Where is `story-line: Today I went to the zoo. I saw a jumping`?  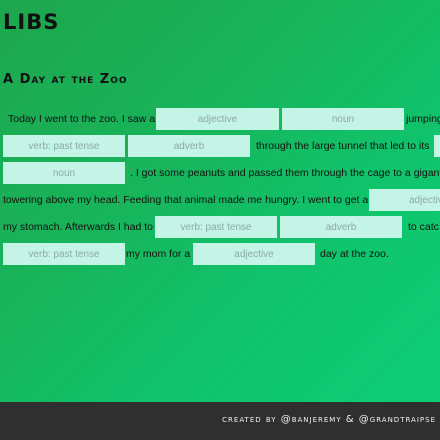
story-line: Today I went to the zoo. I saw a jumping is located at coordinates (220, 119).